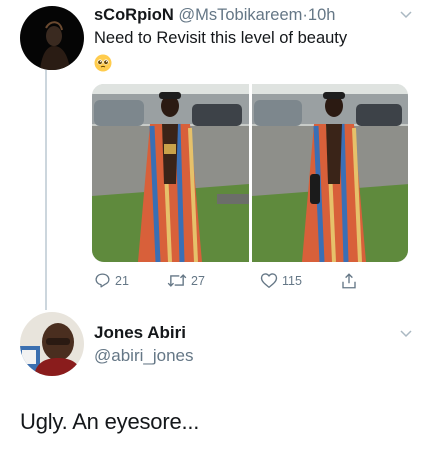 The image size is (426, 453). I want to click on like-count: 115, so click(292, 280).